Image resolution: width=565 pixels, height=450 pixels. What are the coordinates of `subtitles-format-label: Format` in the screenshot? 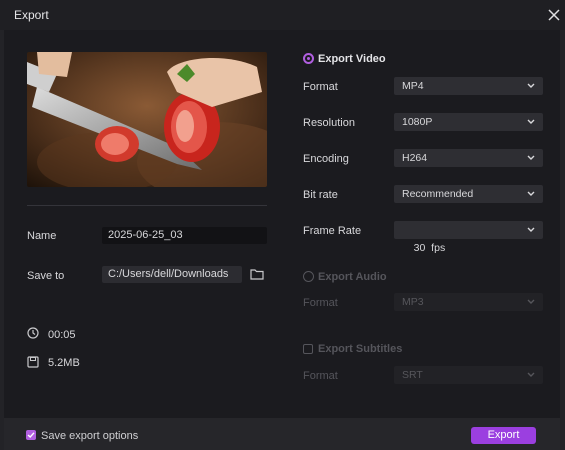 It's located at (320, 376).